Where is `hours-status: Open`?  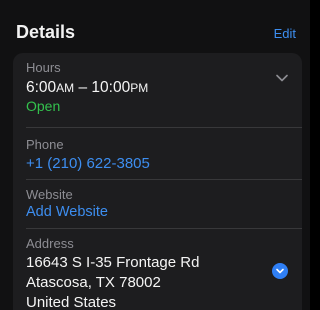
hours-status: Open is located at coordinates (43, 106).